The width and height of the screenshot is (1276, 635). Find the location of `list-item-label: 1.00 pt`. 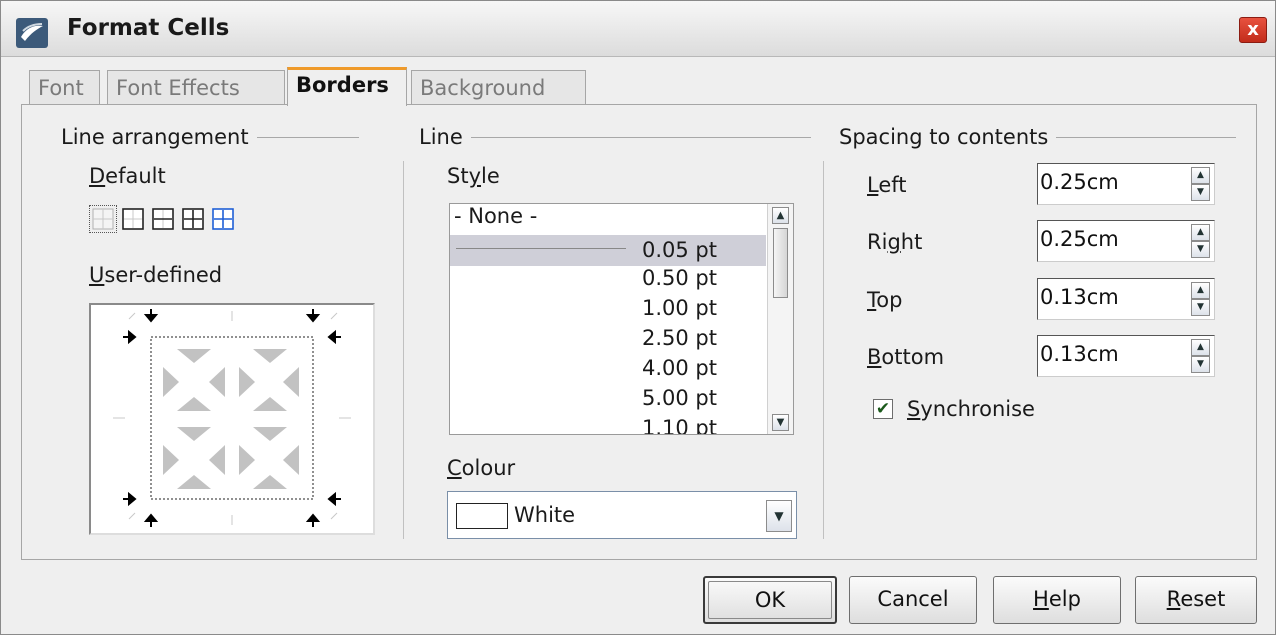

list-item-label: 1.00 pt is located at coordinates (679, 308).